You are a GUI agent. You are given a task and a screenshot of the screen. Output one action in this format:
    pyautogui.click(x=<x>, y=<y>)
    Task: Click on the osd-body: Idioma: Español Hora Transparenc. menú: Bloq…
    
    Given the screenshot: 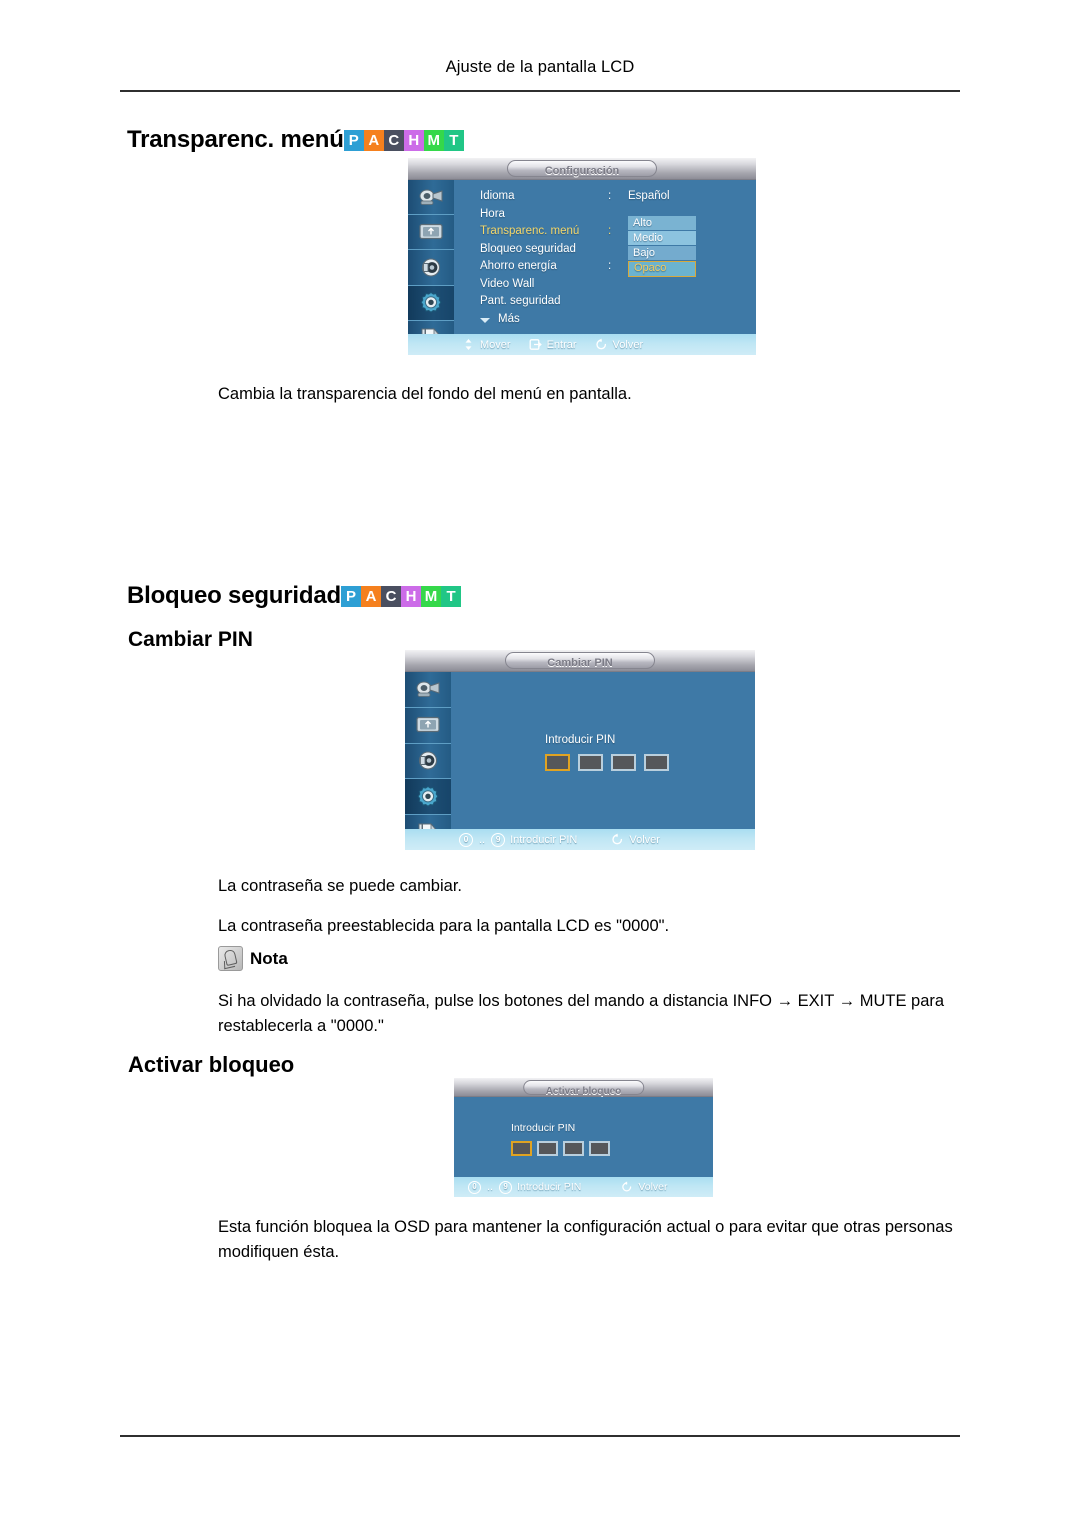 What is the action you would take?
    pyautogui.click(x=582, y=267)
    